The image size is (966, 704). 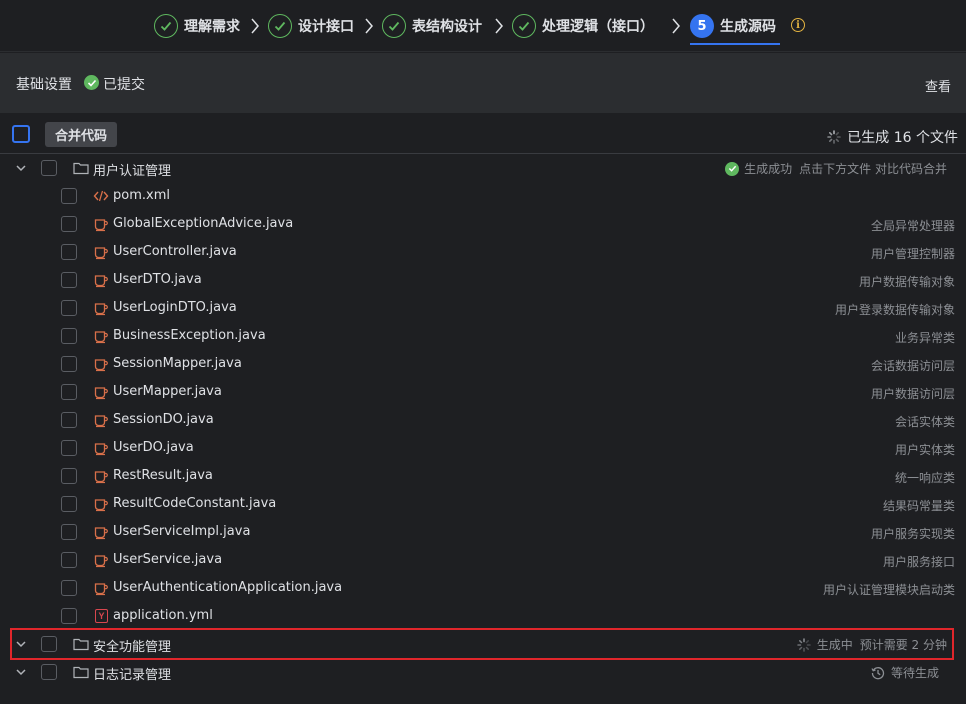 I want to click on file-description: 业务异常类, so click(x=924, y=338).